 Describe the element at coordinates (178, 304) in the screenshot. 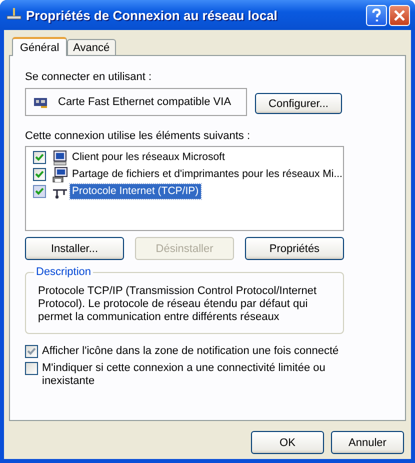

I see `description-text: Protocole TCP/IP (Transmission Control Protocol/Internet Protocol). Le protocole de réseau étendu par défaut qui permet la communication entre différents réseaux` at that location.